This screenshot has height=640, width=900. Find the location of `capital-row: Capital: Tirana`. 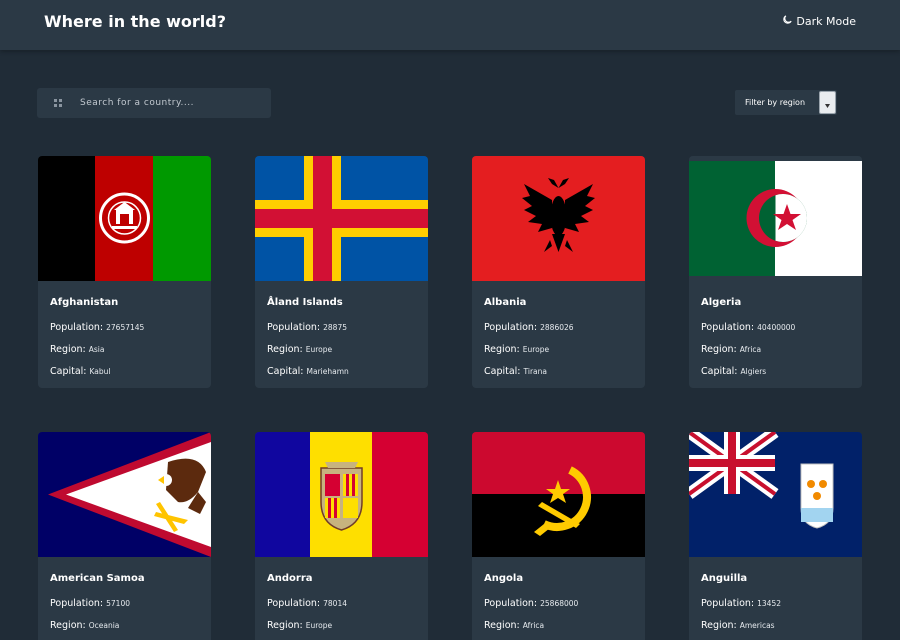

capital-row: Capital: Tirana is located at coordinates (515, 371).